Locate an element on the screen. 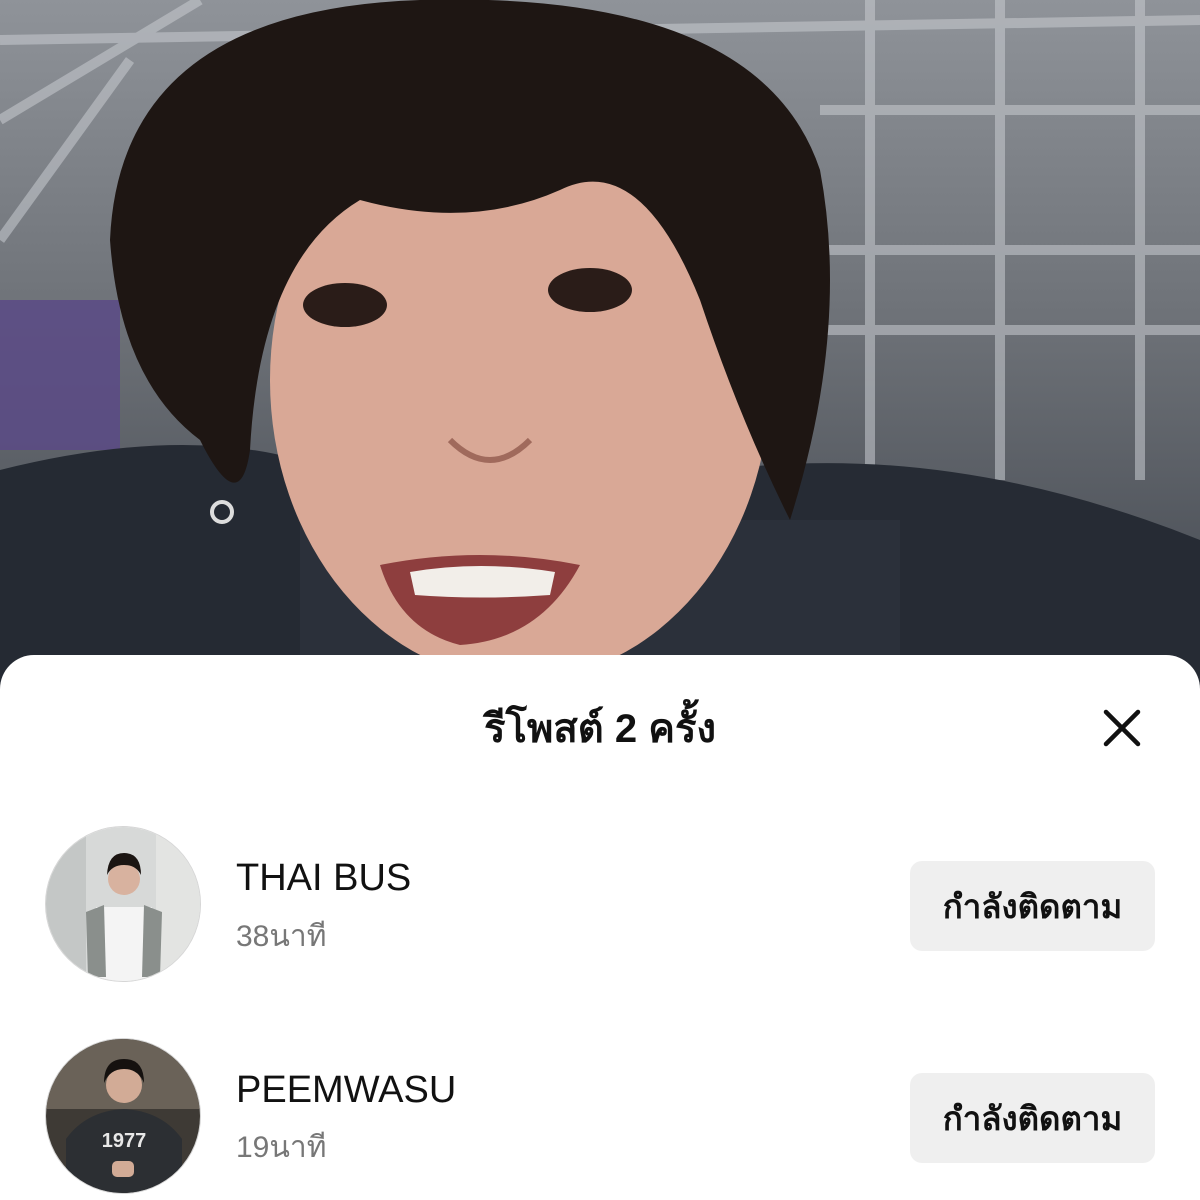 The height and width of the screenshot is (1200, 1200). avatar: 1977 is located at coordinates (123, 1116).